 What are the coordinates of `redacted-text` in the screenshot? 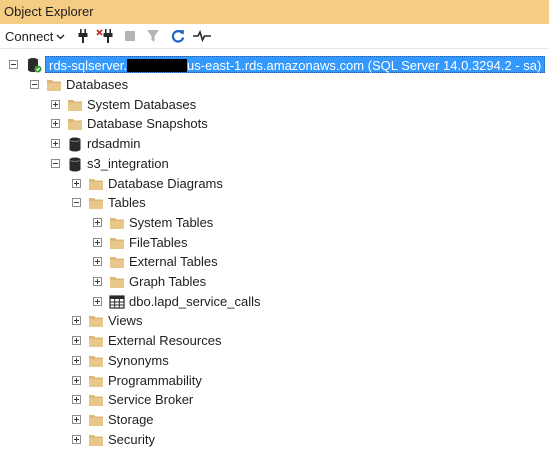 It's located at (157, 65).